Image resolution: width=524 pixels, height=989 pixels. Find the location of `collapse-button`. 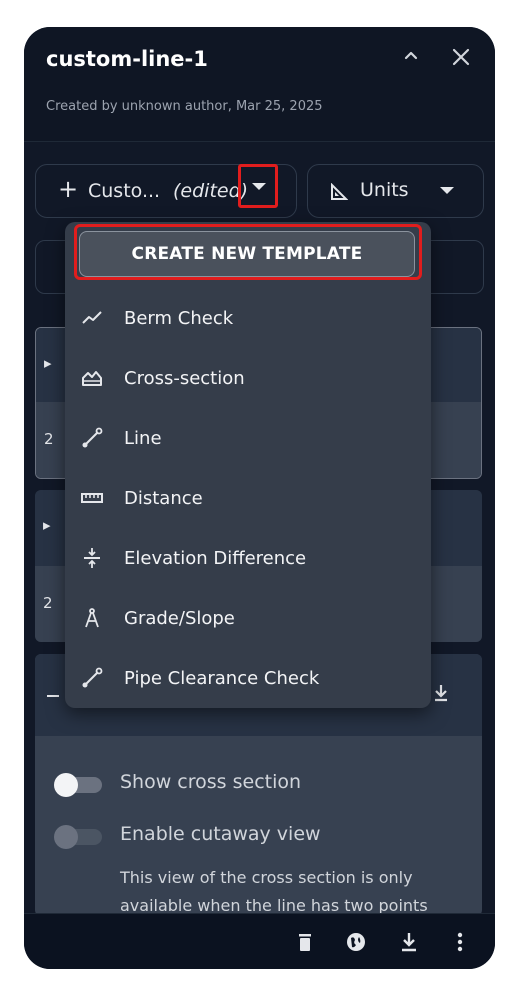

collapse-button is located at coordinates (411, 56).